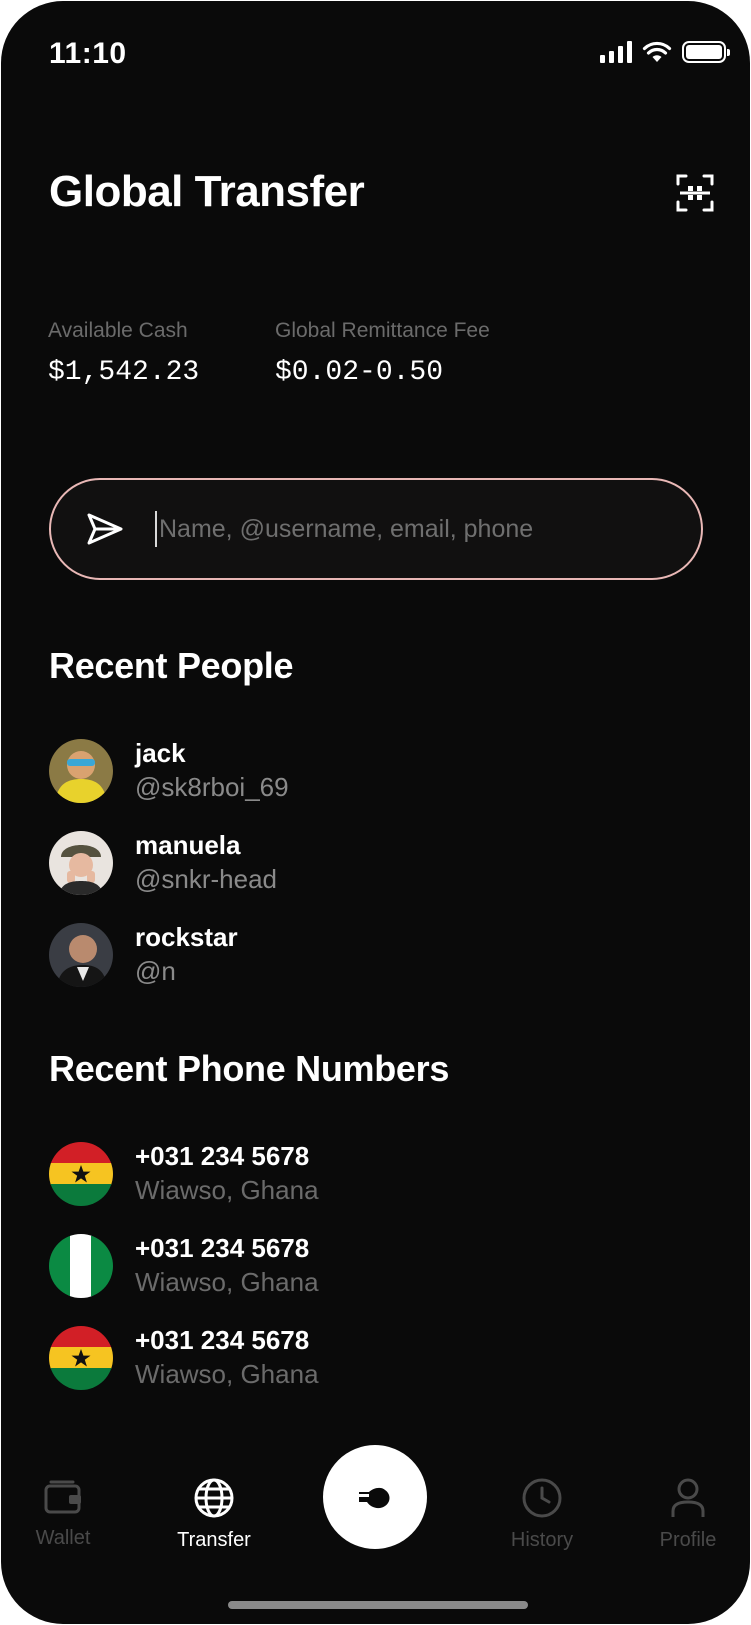 The image size is (751, 1625). Describe the element at coordinates (695, 193) in the screenshot. I see `qr-scan-icon` at that location.